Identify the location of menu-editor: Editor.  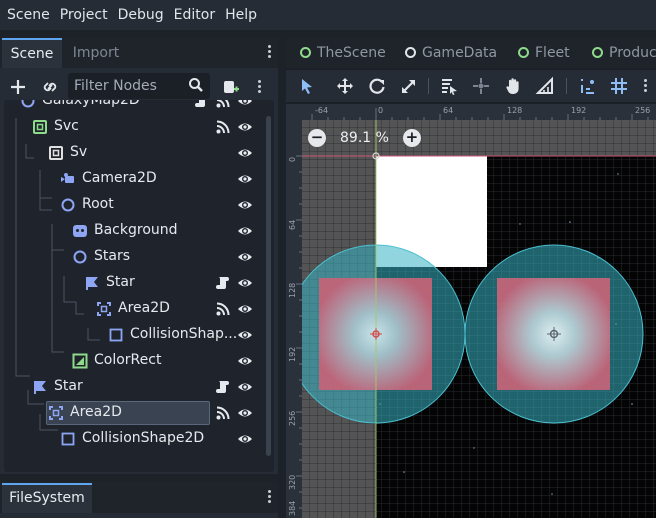
(194, 15).